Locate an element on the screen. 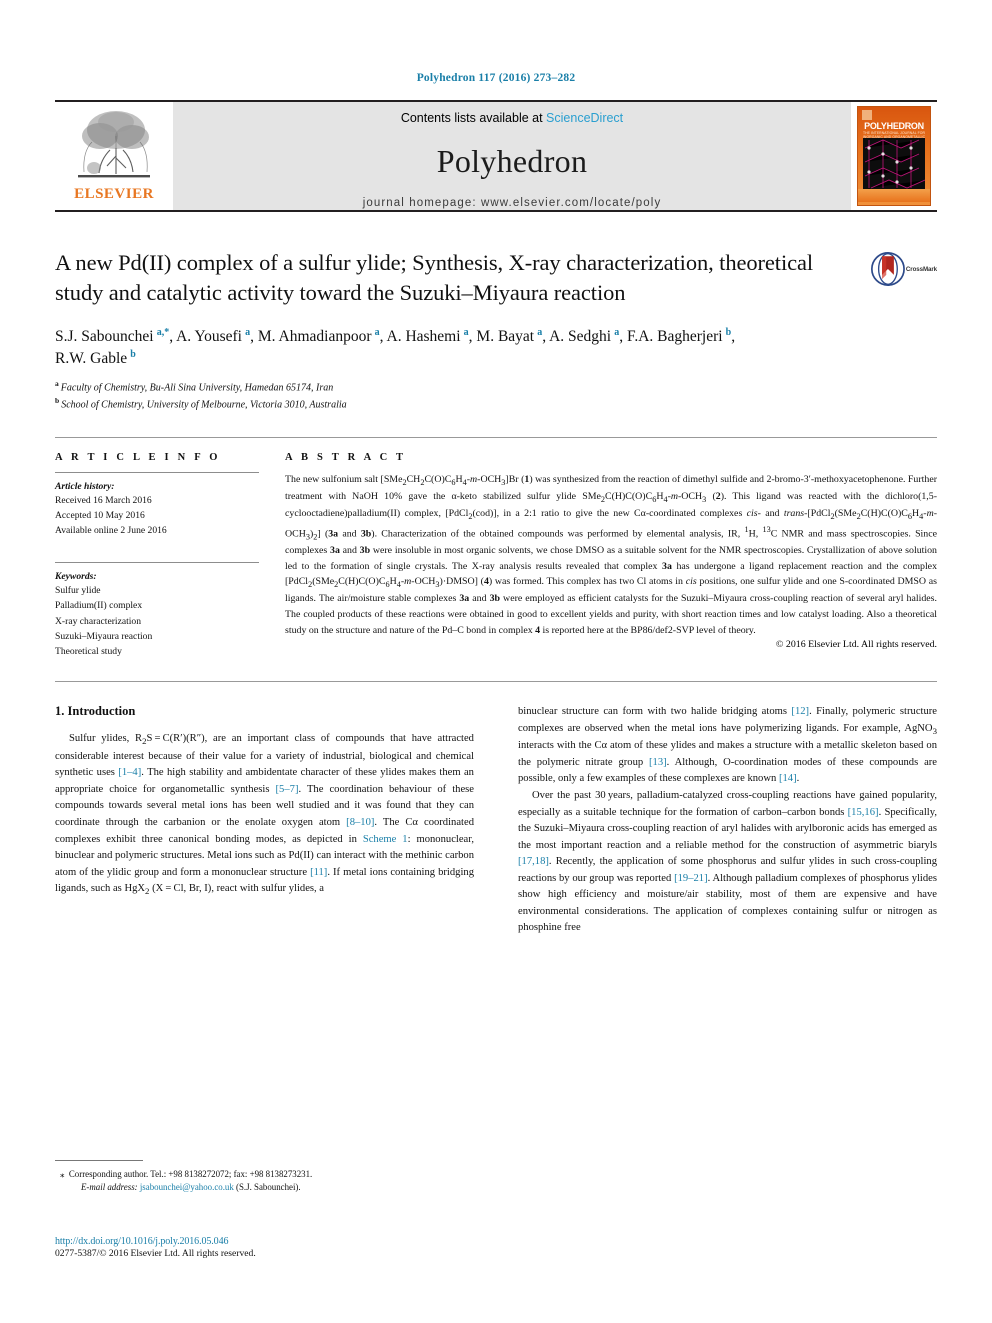 This screenshot has height=1323, width=992. crossmark-badge: CrossMark is located at coordinates (904, 269).